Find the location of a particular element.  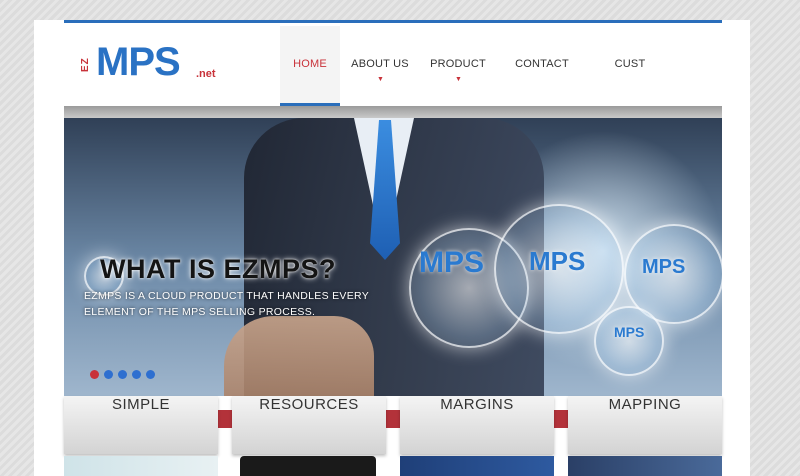

feature-margins-label: MARGINS is located at coordinates (477, 404).